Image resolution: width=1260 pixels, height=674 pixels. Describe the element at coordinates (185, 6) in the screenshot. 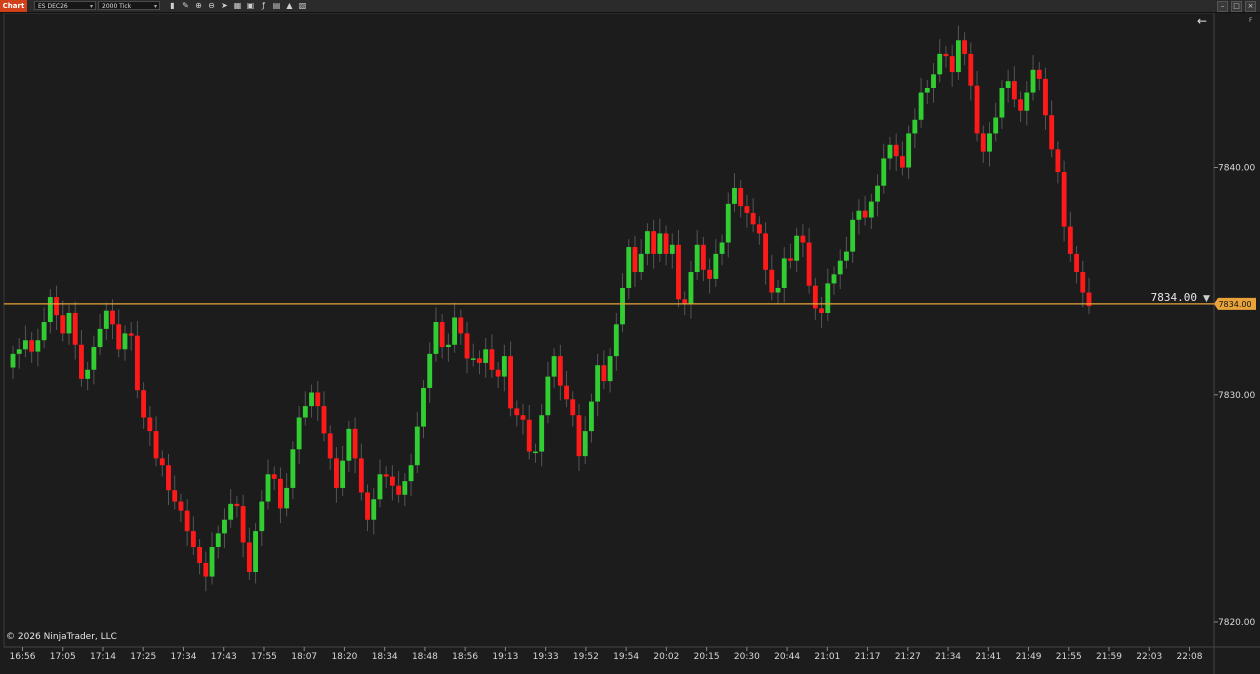

I see `draw-icon: ✎` at that location.